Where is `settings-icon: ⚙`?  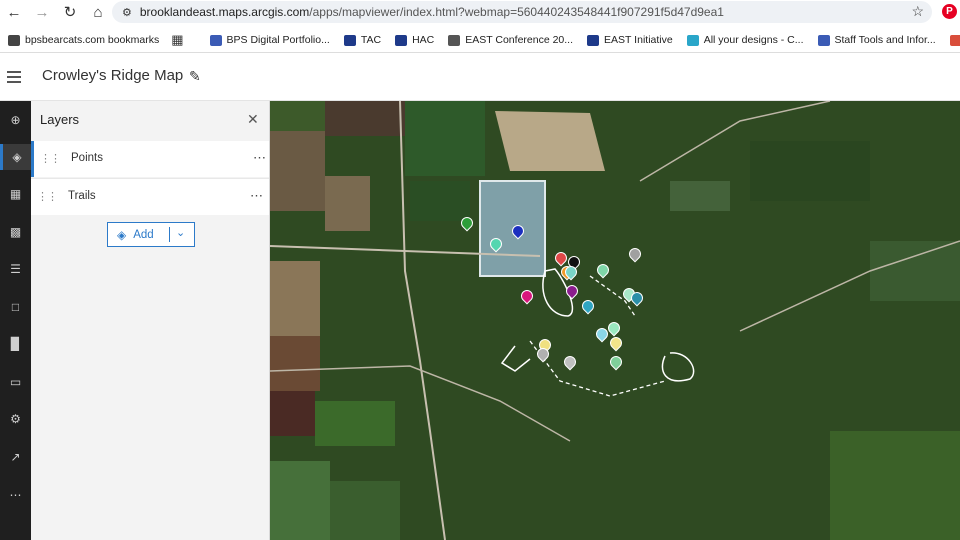
settings-icon: ⚙ is located at coordinates (15, 419).